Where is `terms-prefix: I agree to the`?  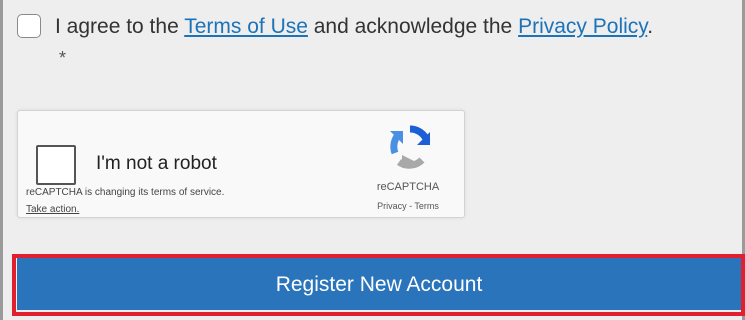
terms-prefix: I agree to the is located at coordinates (120, 26).